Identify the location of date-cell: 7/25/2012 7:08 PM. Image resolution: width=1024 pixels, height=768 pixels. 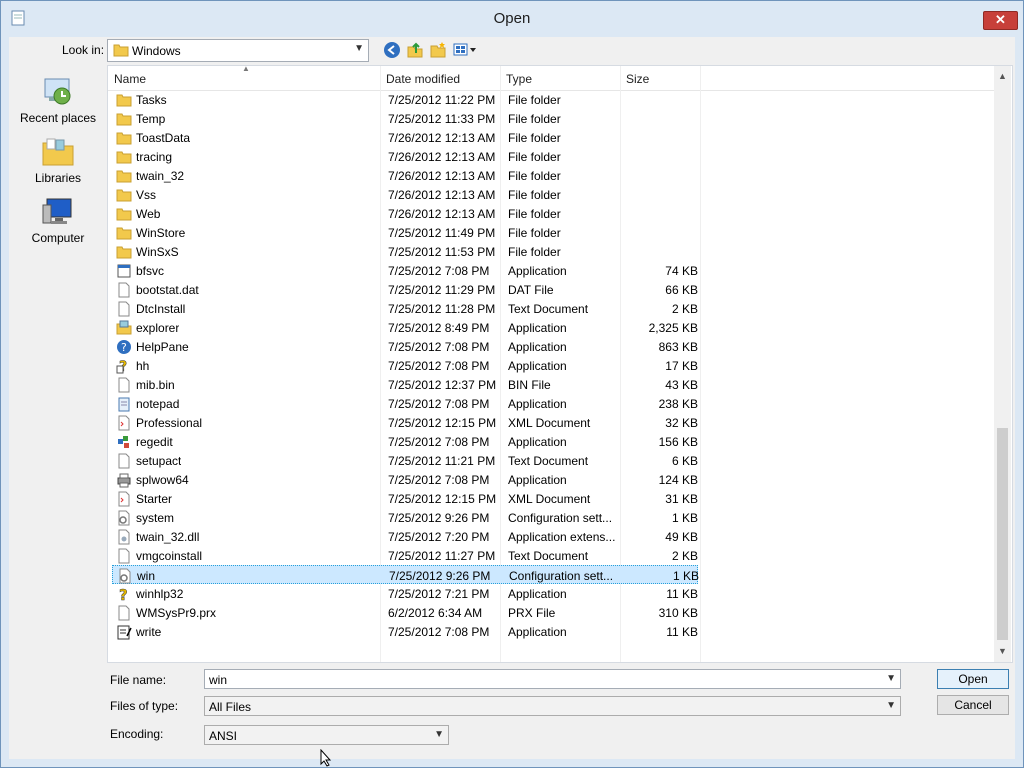
(439, 442).